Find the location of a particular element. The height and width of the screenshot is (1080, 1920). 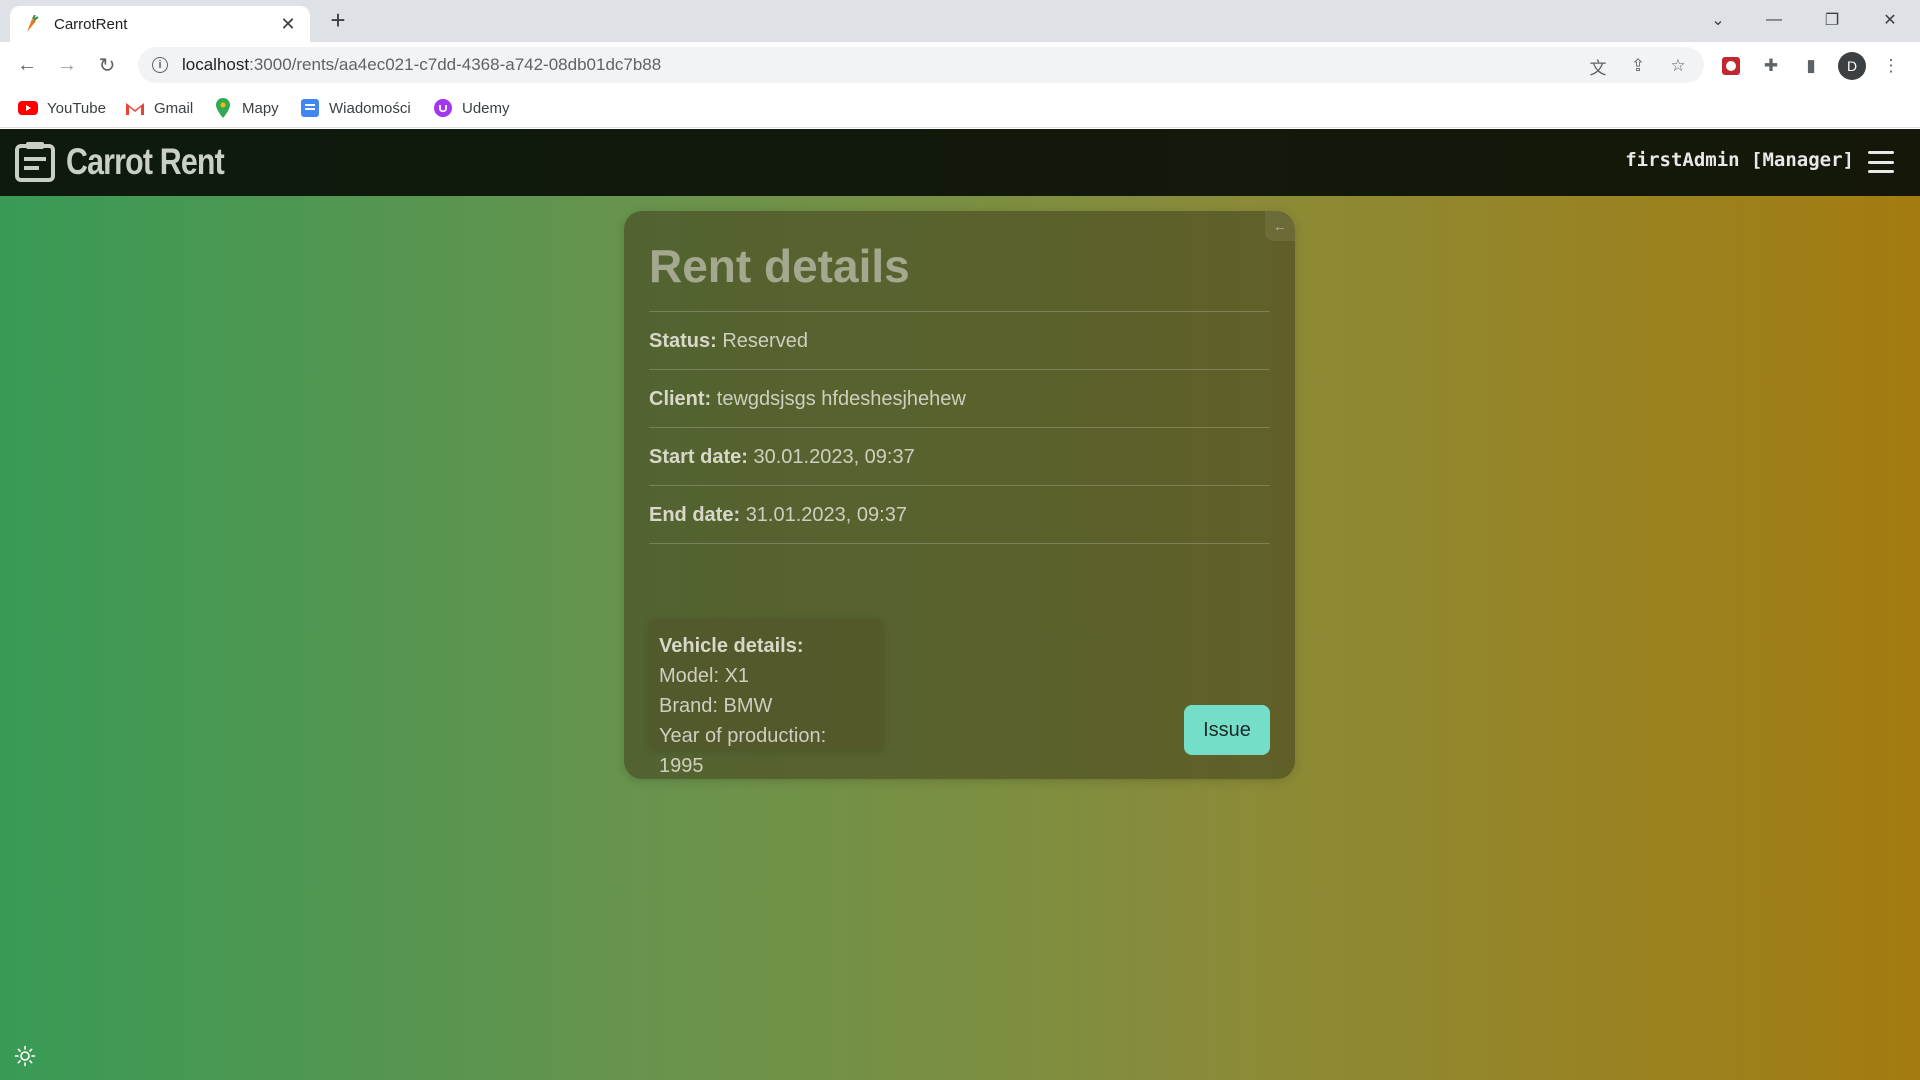

news-icon is located at coordinates (310, 108).